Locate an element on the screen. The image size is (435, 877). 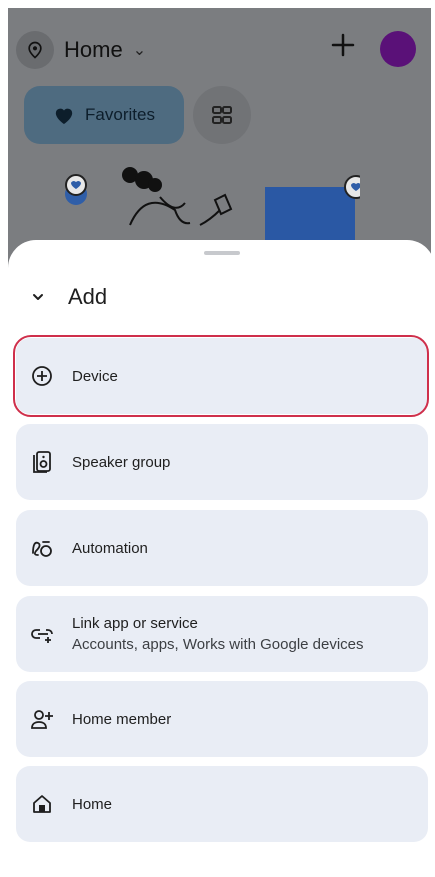
favorites-chip: Favorites is located at coordinates (104, 115).